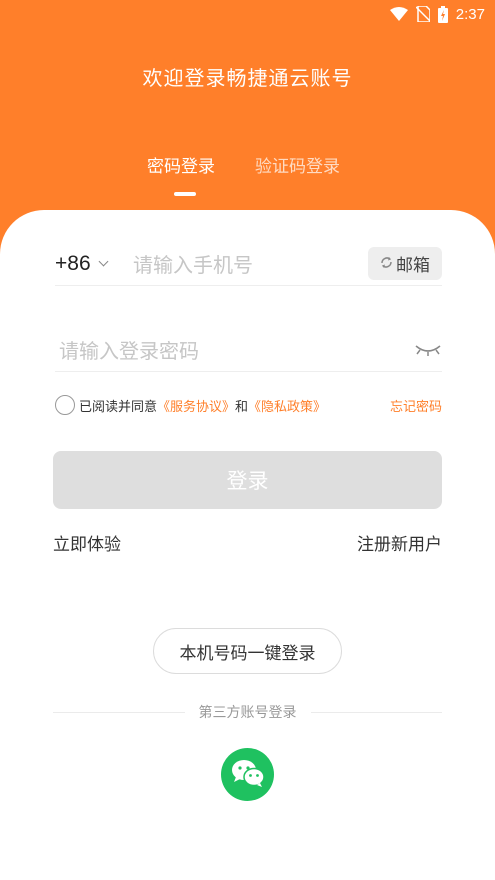  I want to click on wechat-login-button, so click(247, 774).